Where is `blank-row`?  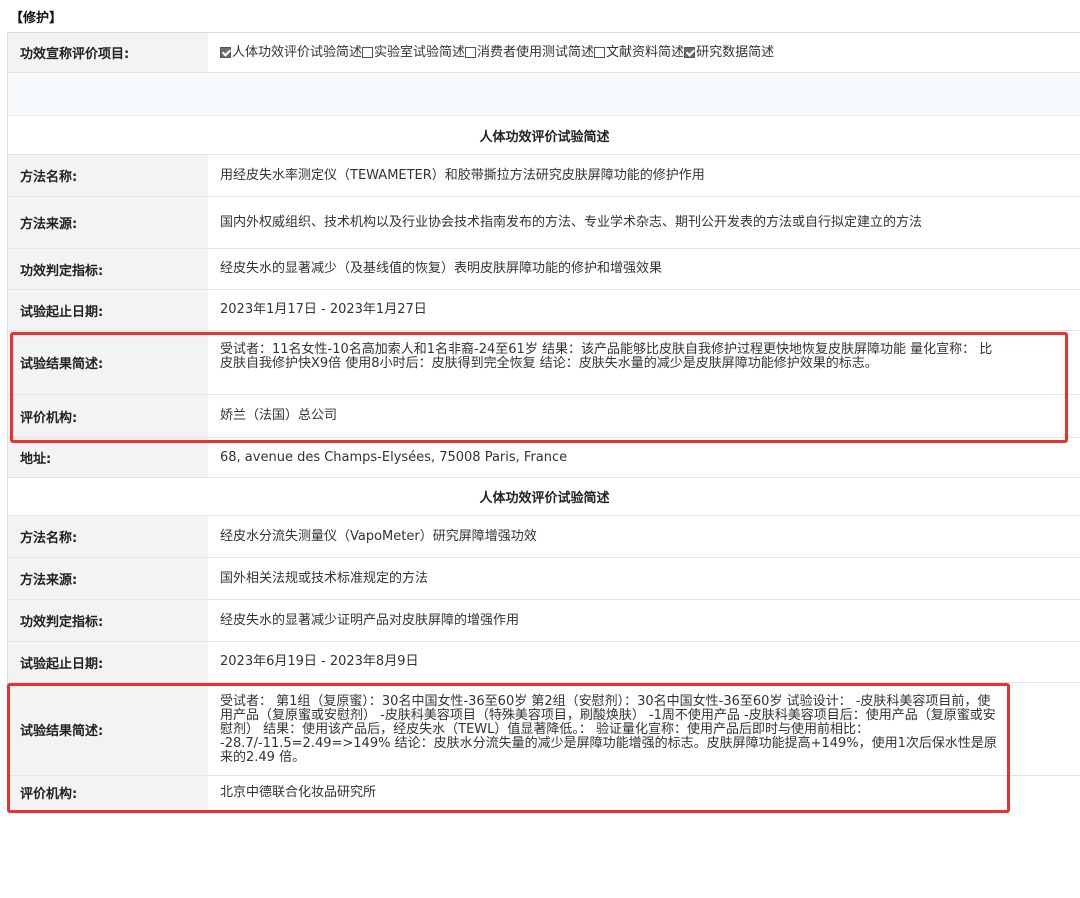
blank-row is located at coordinates (544, 94).